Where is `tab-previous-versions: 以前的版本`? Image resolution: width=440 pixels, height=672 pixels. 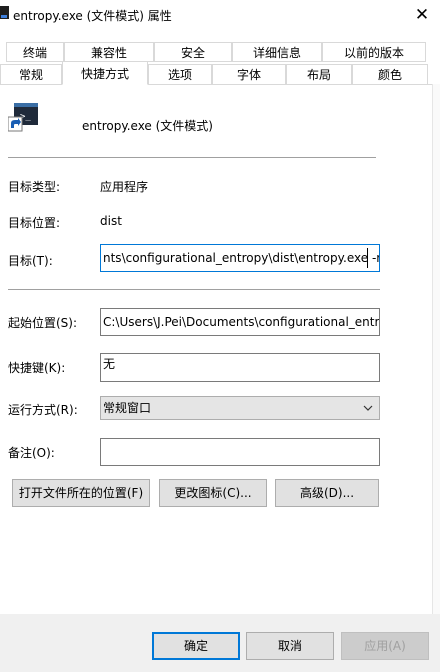 tab-previous-versions: 以前的版本 is located at coordinates (374, 52).